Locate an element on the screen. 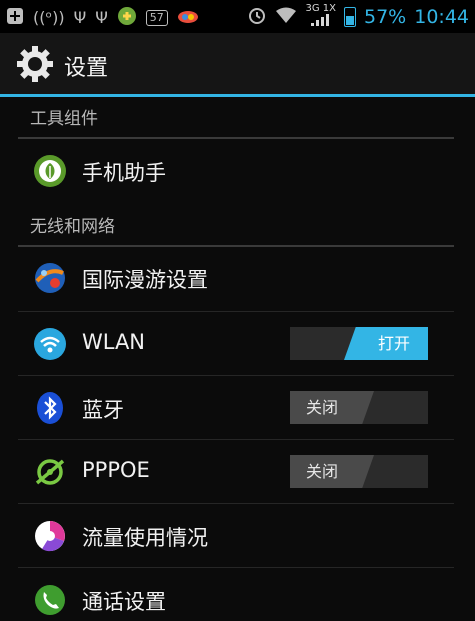  battery-icon is located at coordinates (350, 16).